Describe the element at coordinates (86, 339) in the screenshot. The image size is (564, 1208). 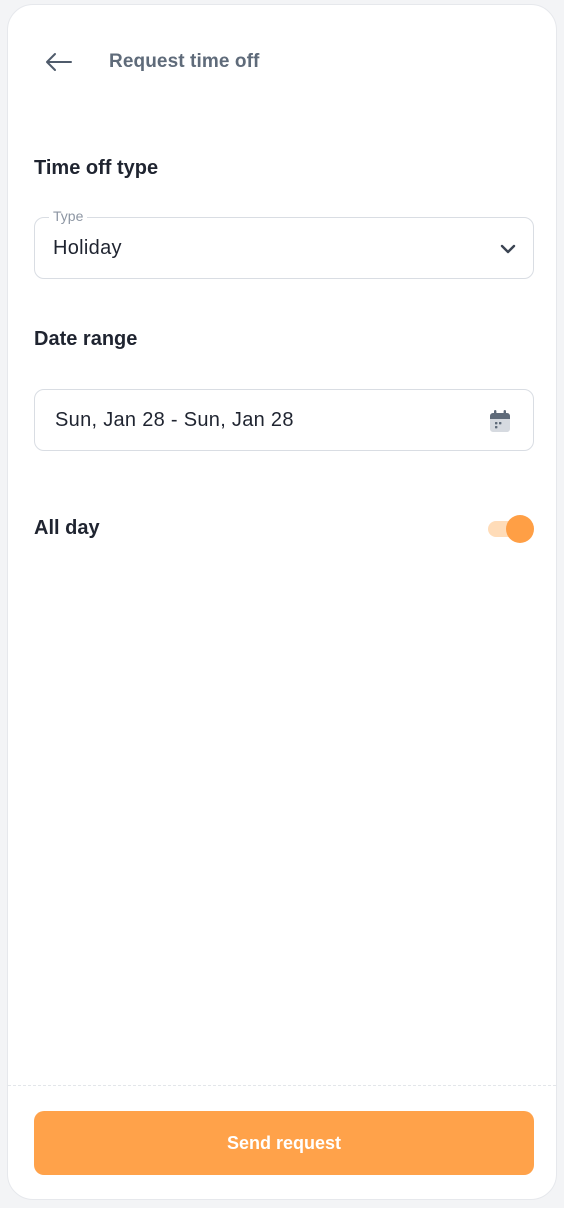
I see `date-range-label: Date range` at that location.